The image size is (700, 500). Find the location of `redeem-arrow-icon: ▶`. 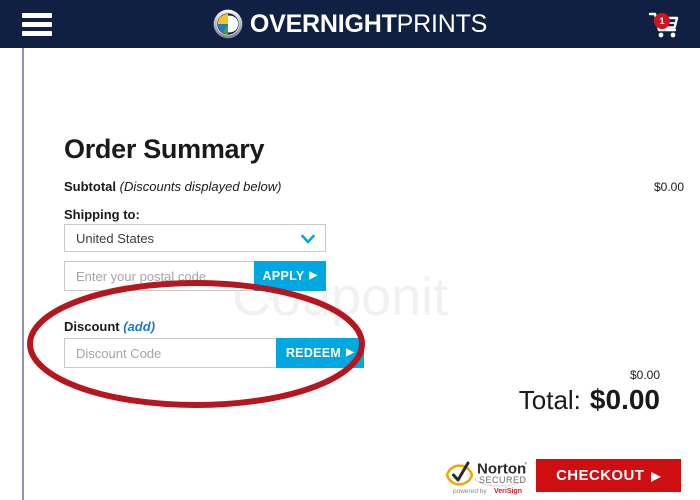

redeem-arrow-icon: ▶ is located at coordinates (350, 352).